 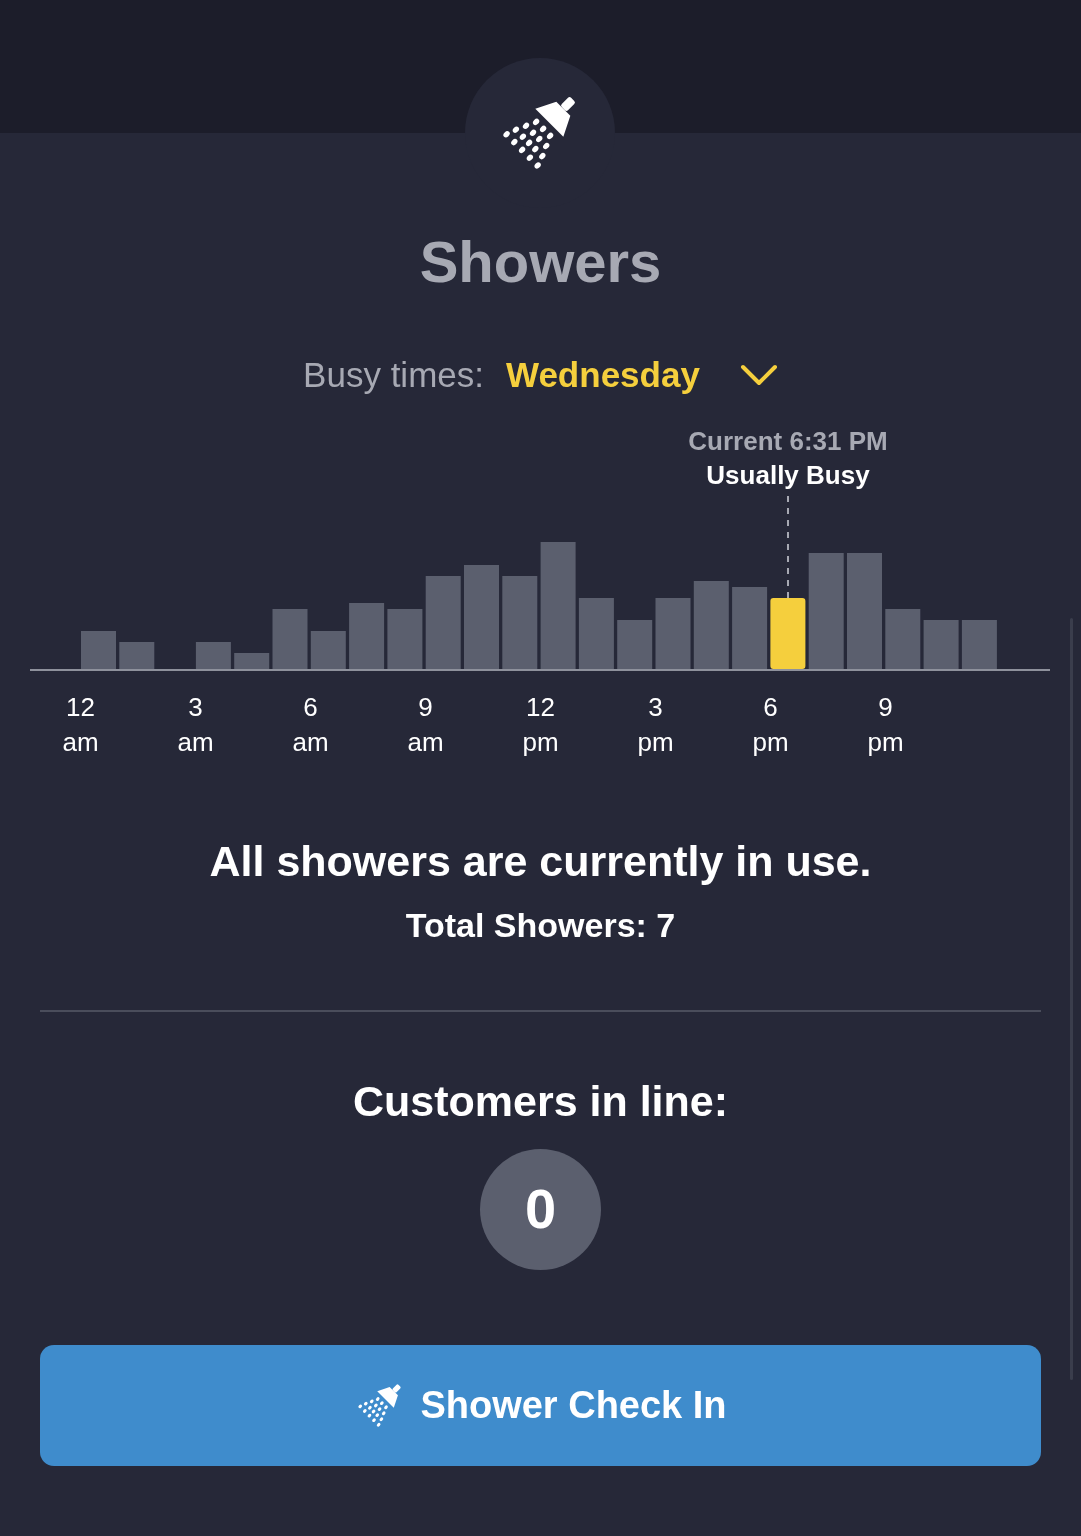 I want to click on current-time-label: Current 6:31 PM, so click(x=788, y=441).